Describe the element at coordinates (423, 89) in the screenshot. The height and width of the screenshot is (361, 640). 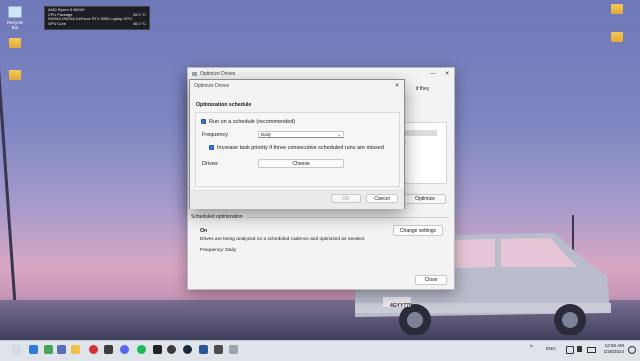
I see `description-fragment: if they` at that location.